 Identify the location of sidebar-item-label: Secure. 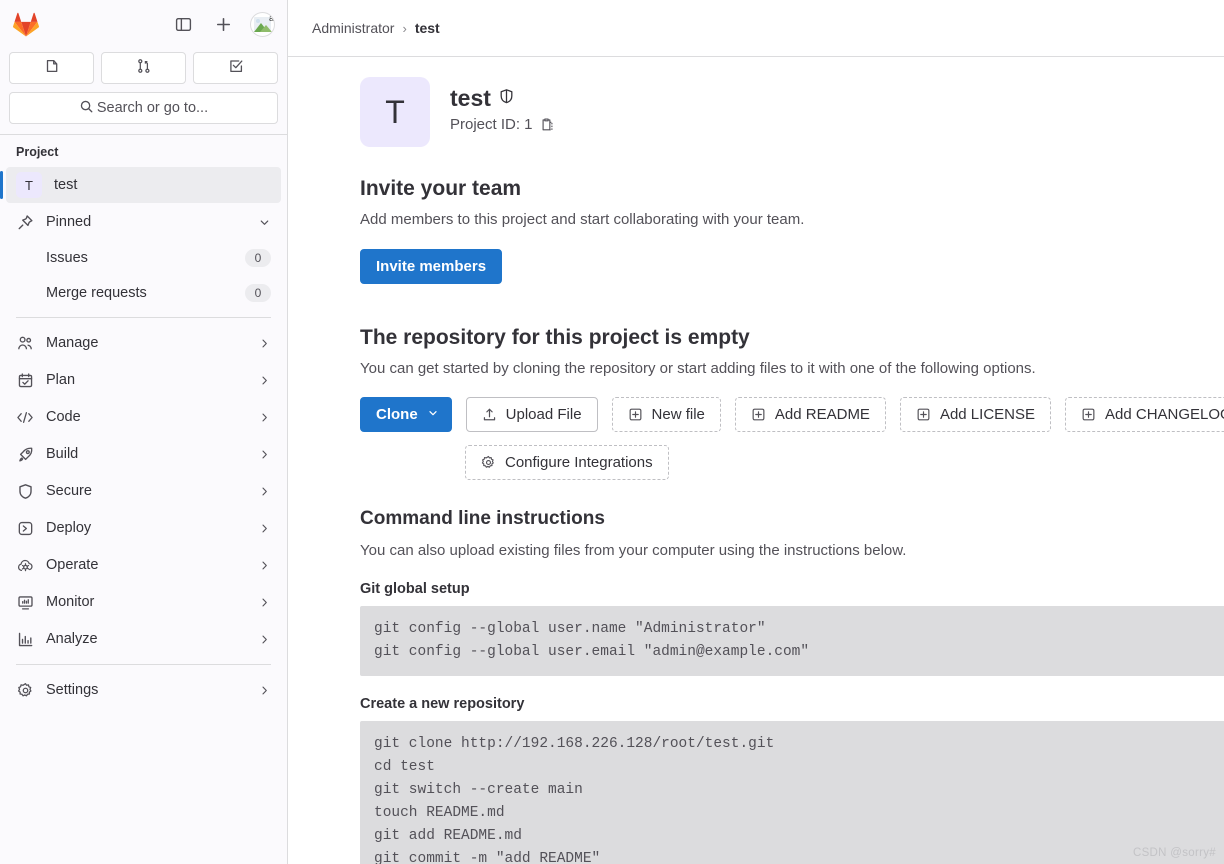
(69, 491).